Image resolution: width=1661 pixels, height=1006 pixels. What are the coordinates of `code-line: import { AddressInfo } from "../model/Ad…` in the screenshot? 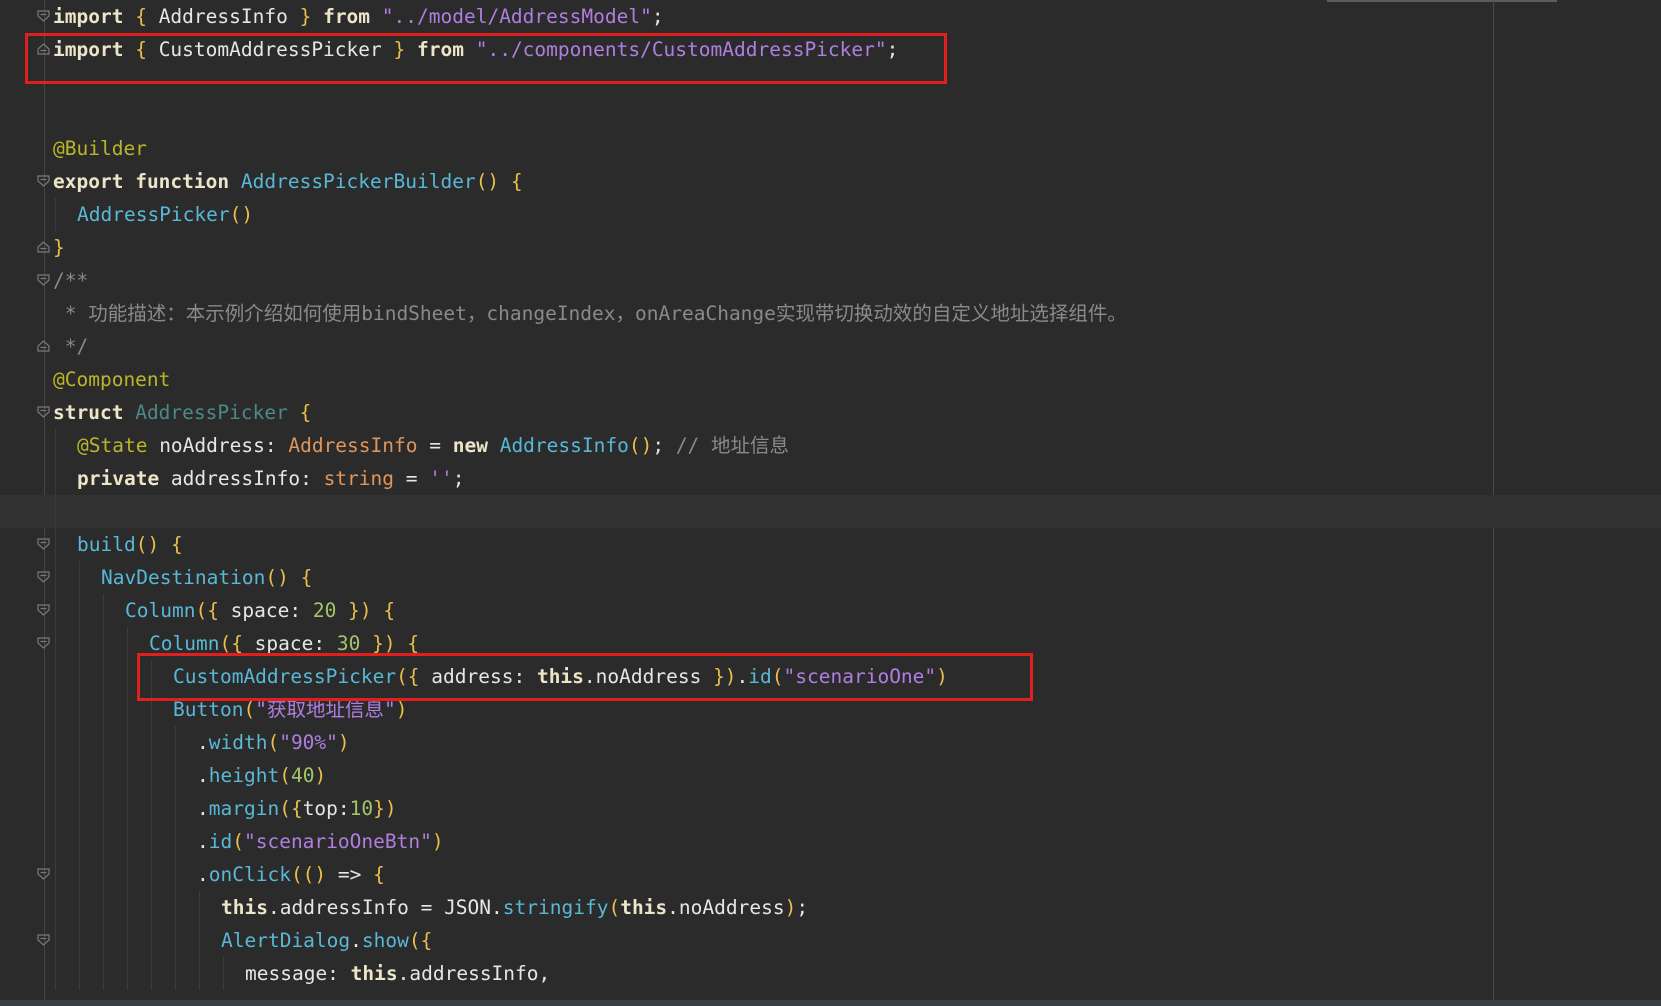 It's located at (830, 16).